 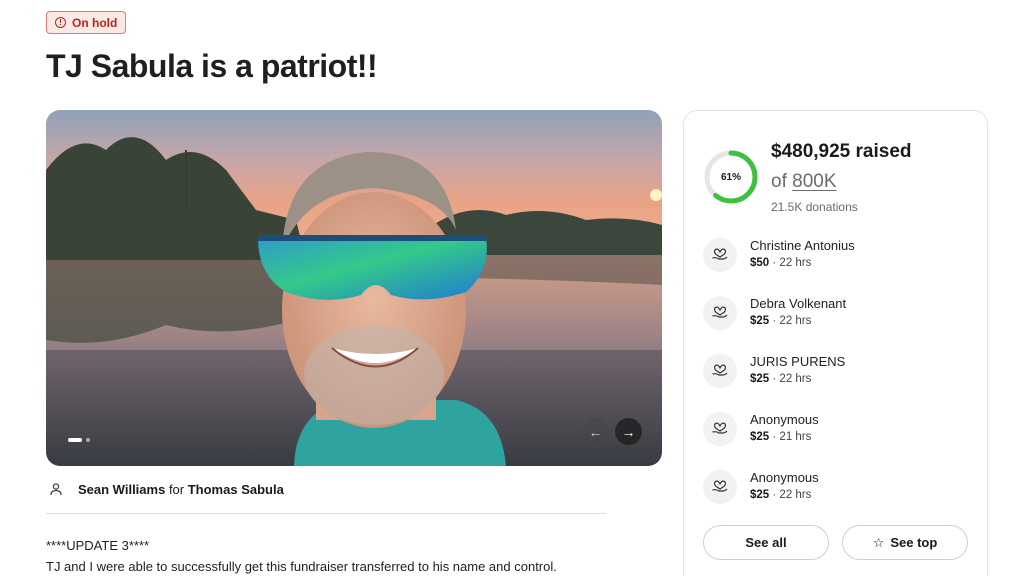 I want to click on donor-name: JURIS PURENS, so click(x=798, y=361).